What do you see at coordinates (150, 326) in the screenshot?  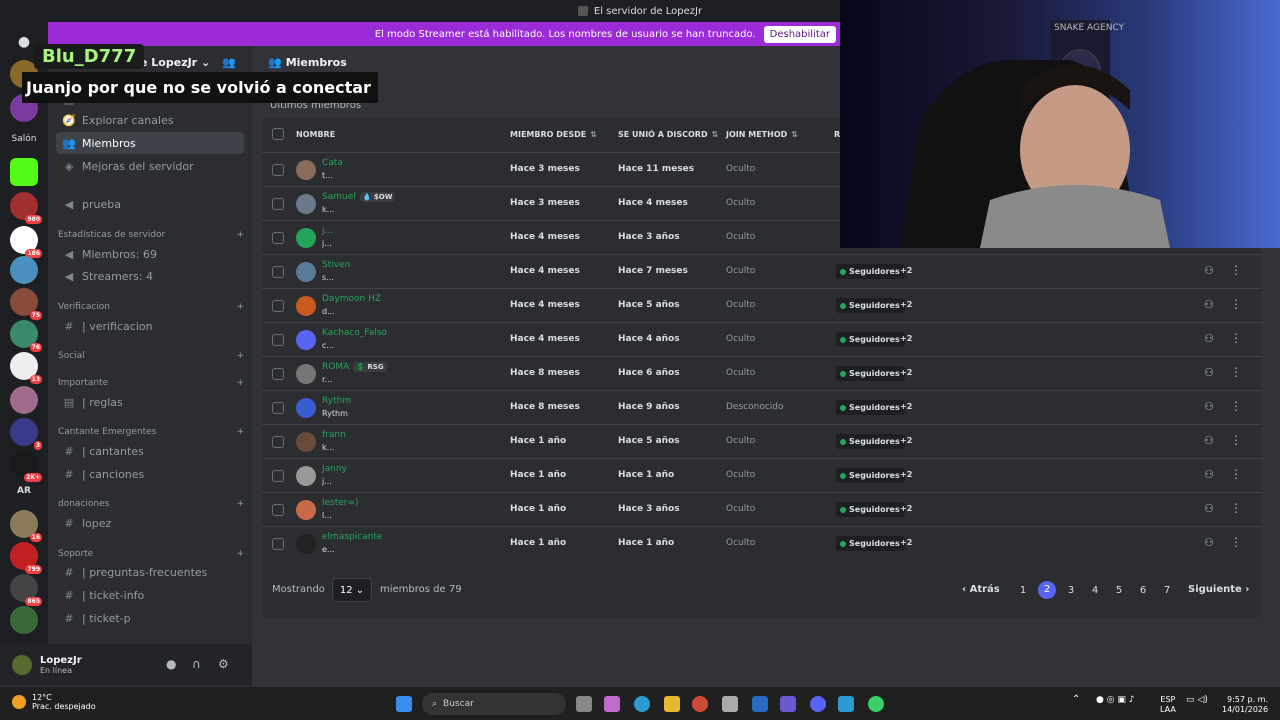 I see `channel-verificacion: # | verificacion` at bounding box center [150, 326].